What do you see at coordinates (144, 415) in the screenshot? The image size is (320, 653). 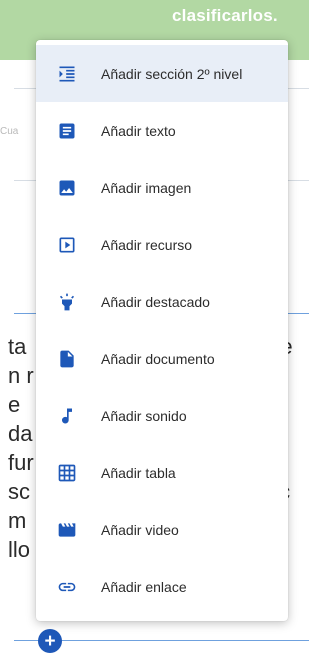 I see `menu-item-label: Añadir sonido` at bounding box center [144, 415].